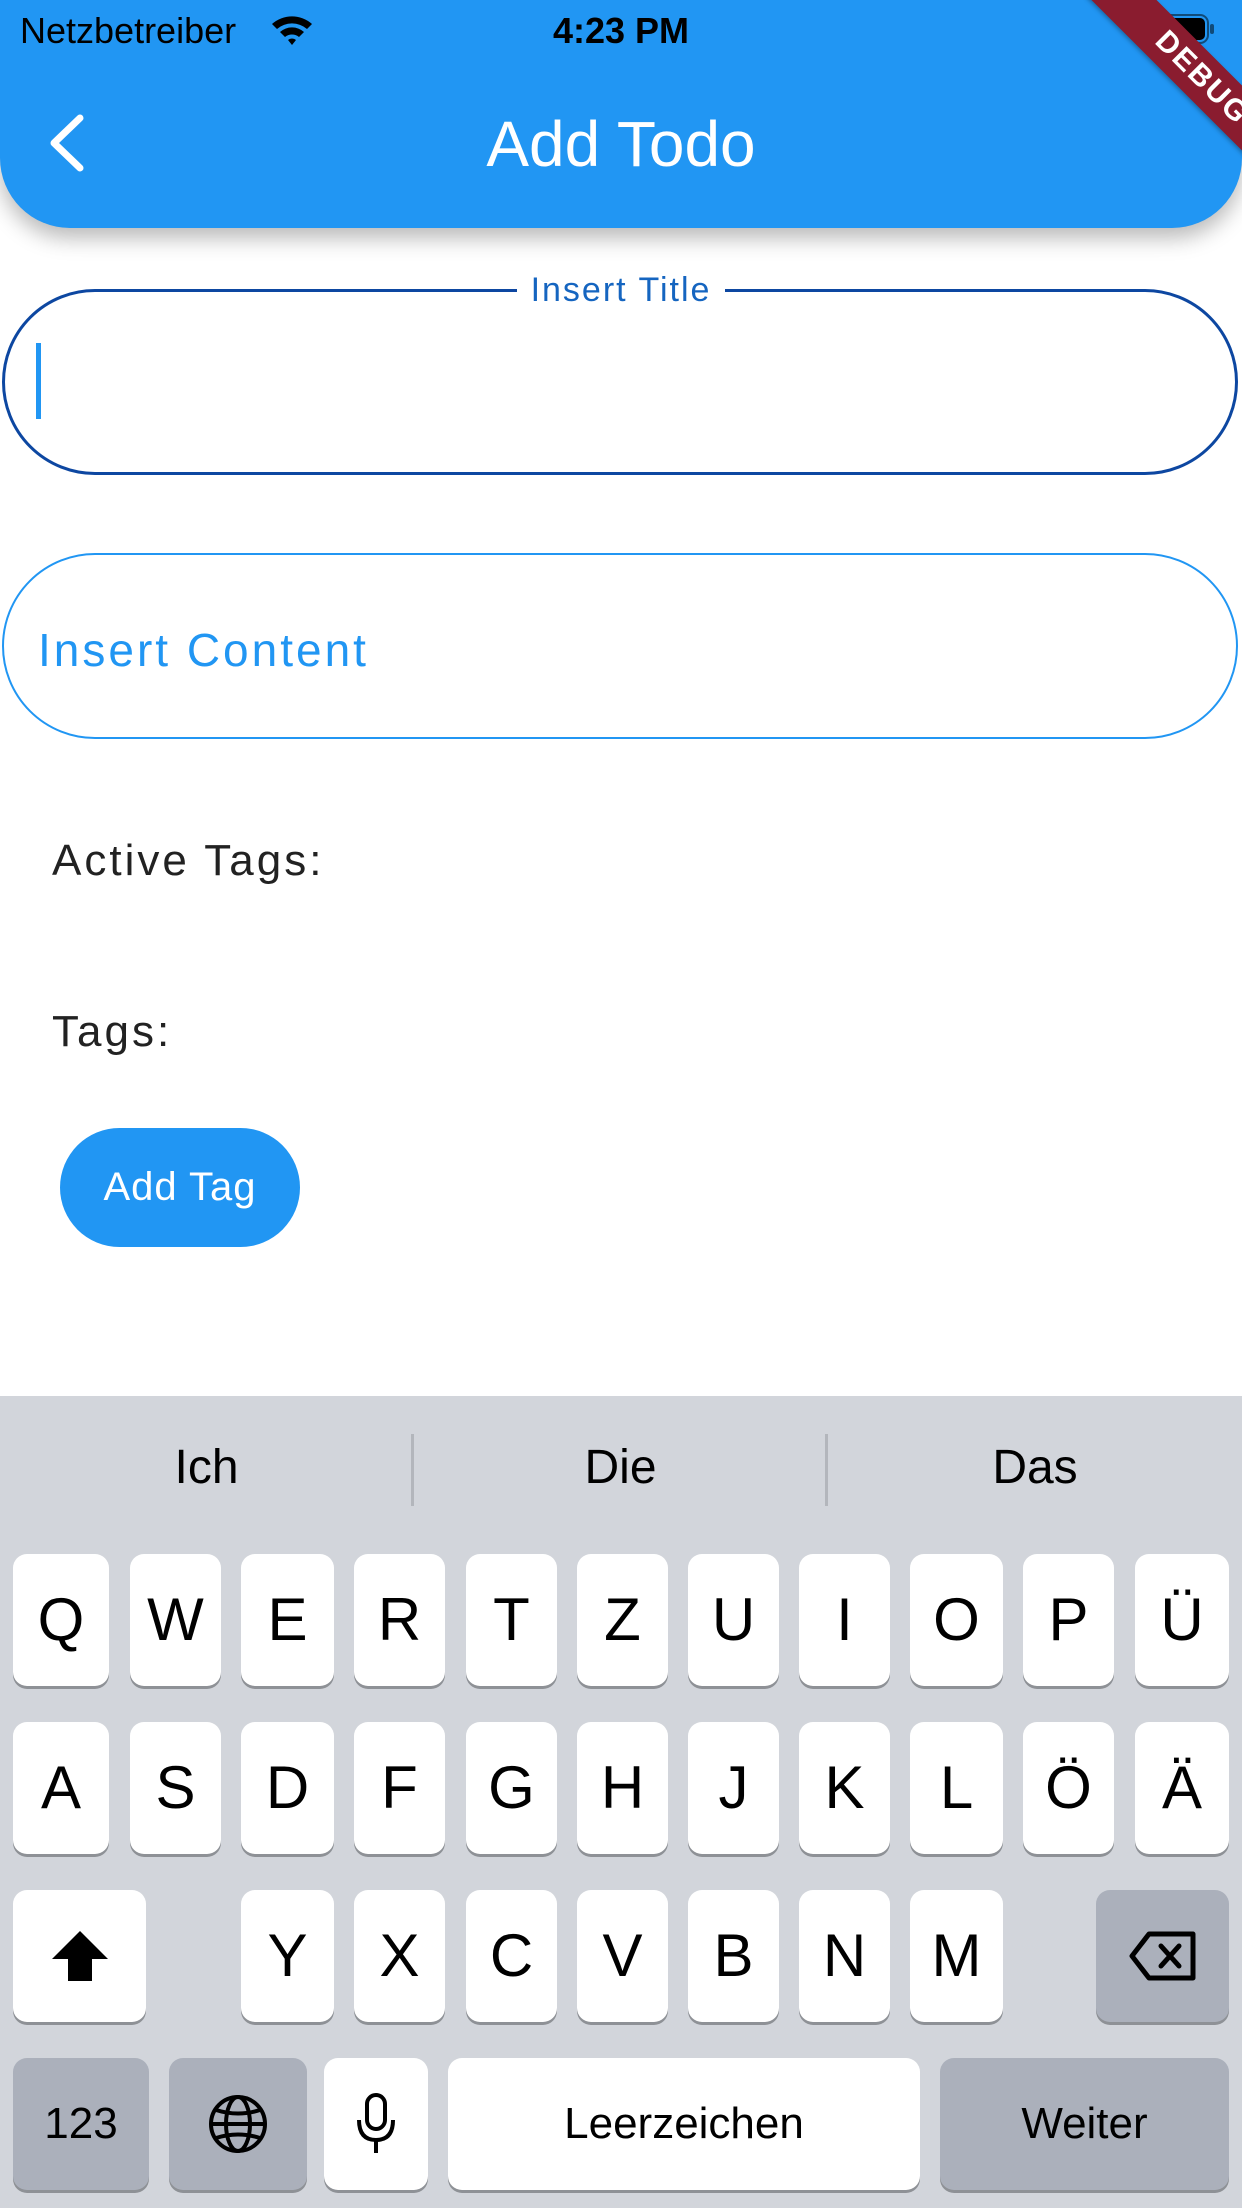 The width and height of the screenshot is (1242, 2208). Describe the element at coordinates (733, 1620) in the screenshot. I see `key-u: U` at that location.